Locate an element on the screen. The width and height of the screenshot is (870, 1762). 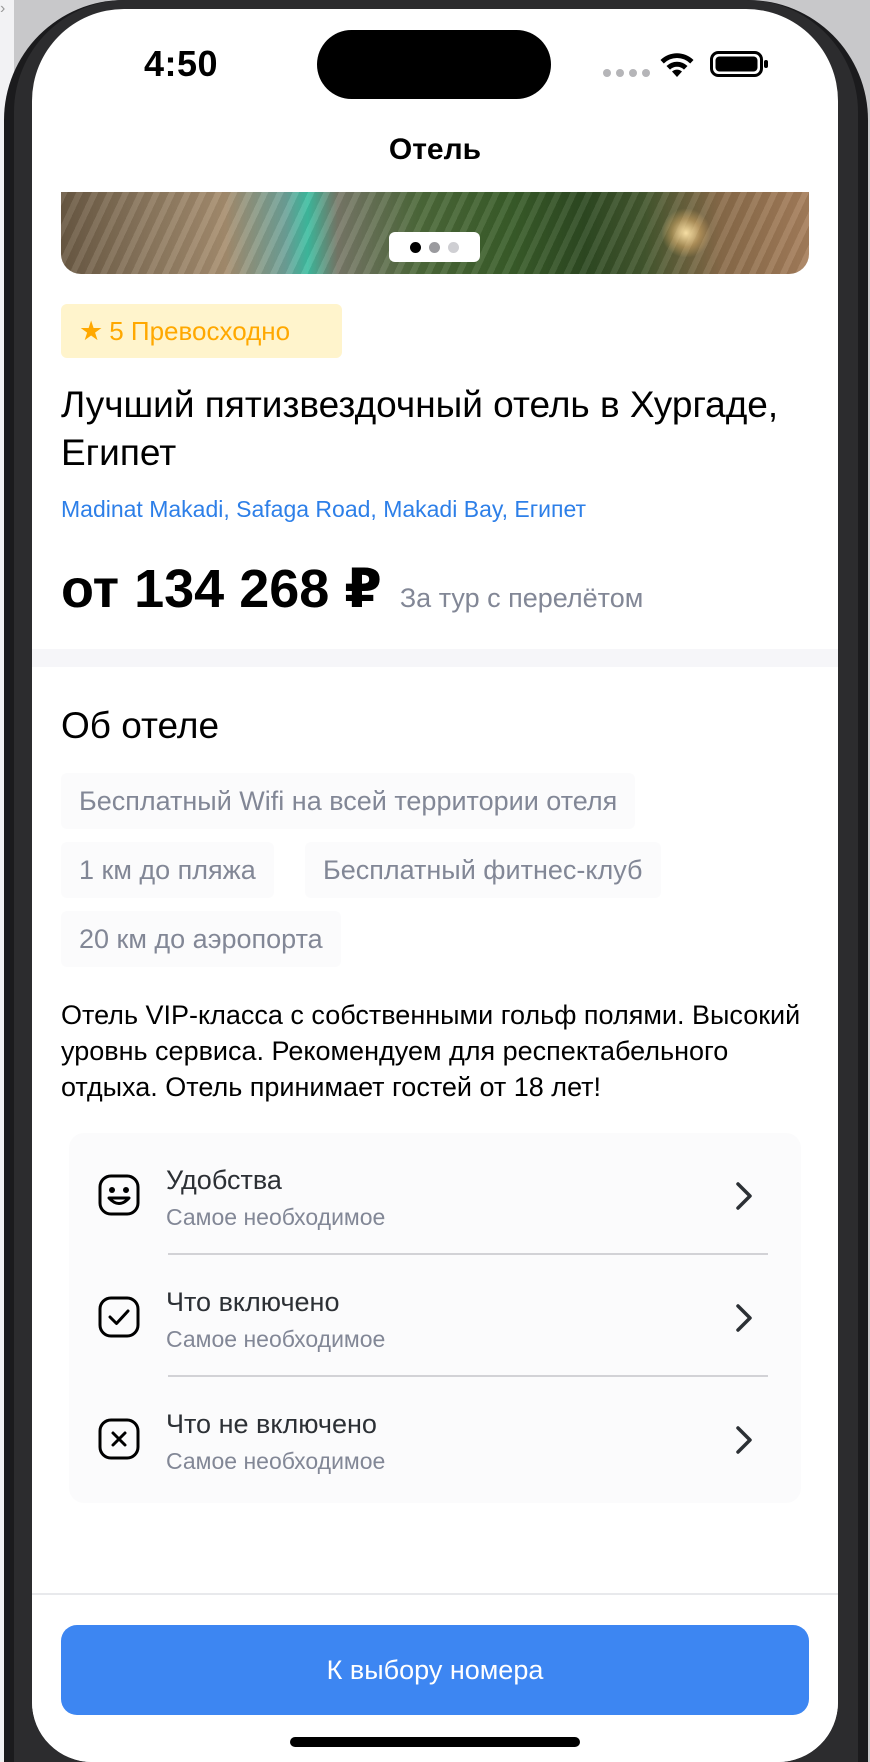
feature-chip: Бесплатный Wifi на всей территории отеля is located at coordinates (348, 801).